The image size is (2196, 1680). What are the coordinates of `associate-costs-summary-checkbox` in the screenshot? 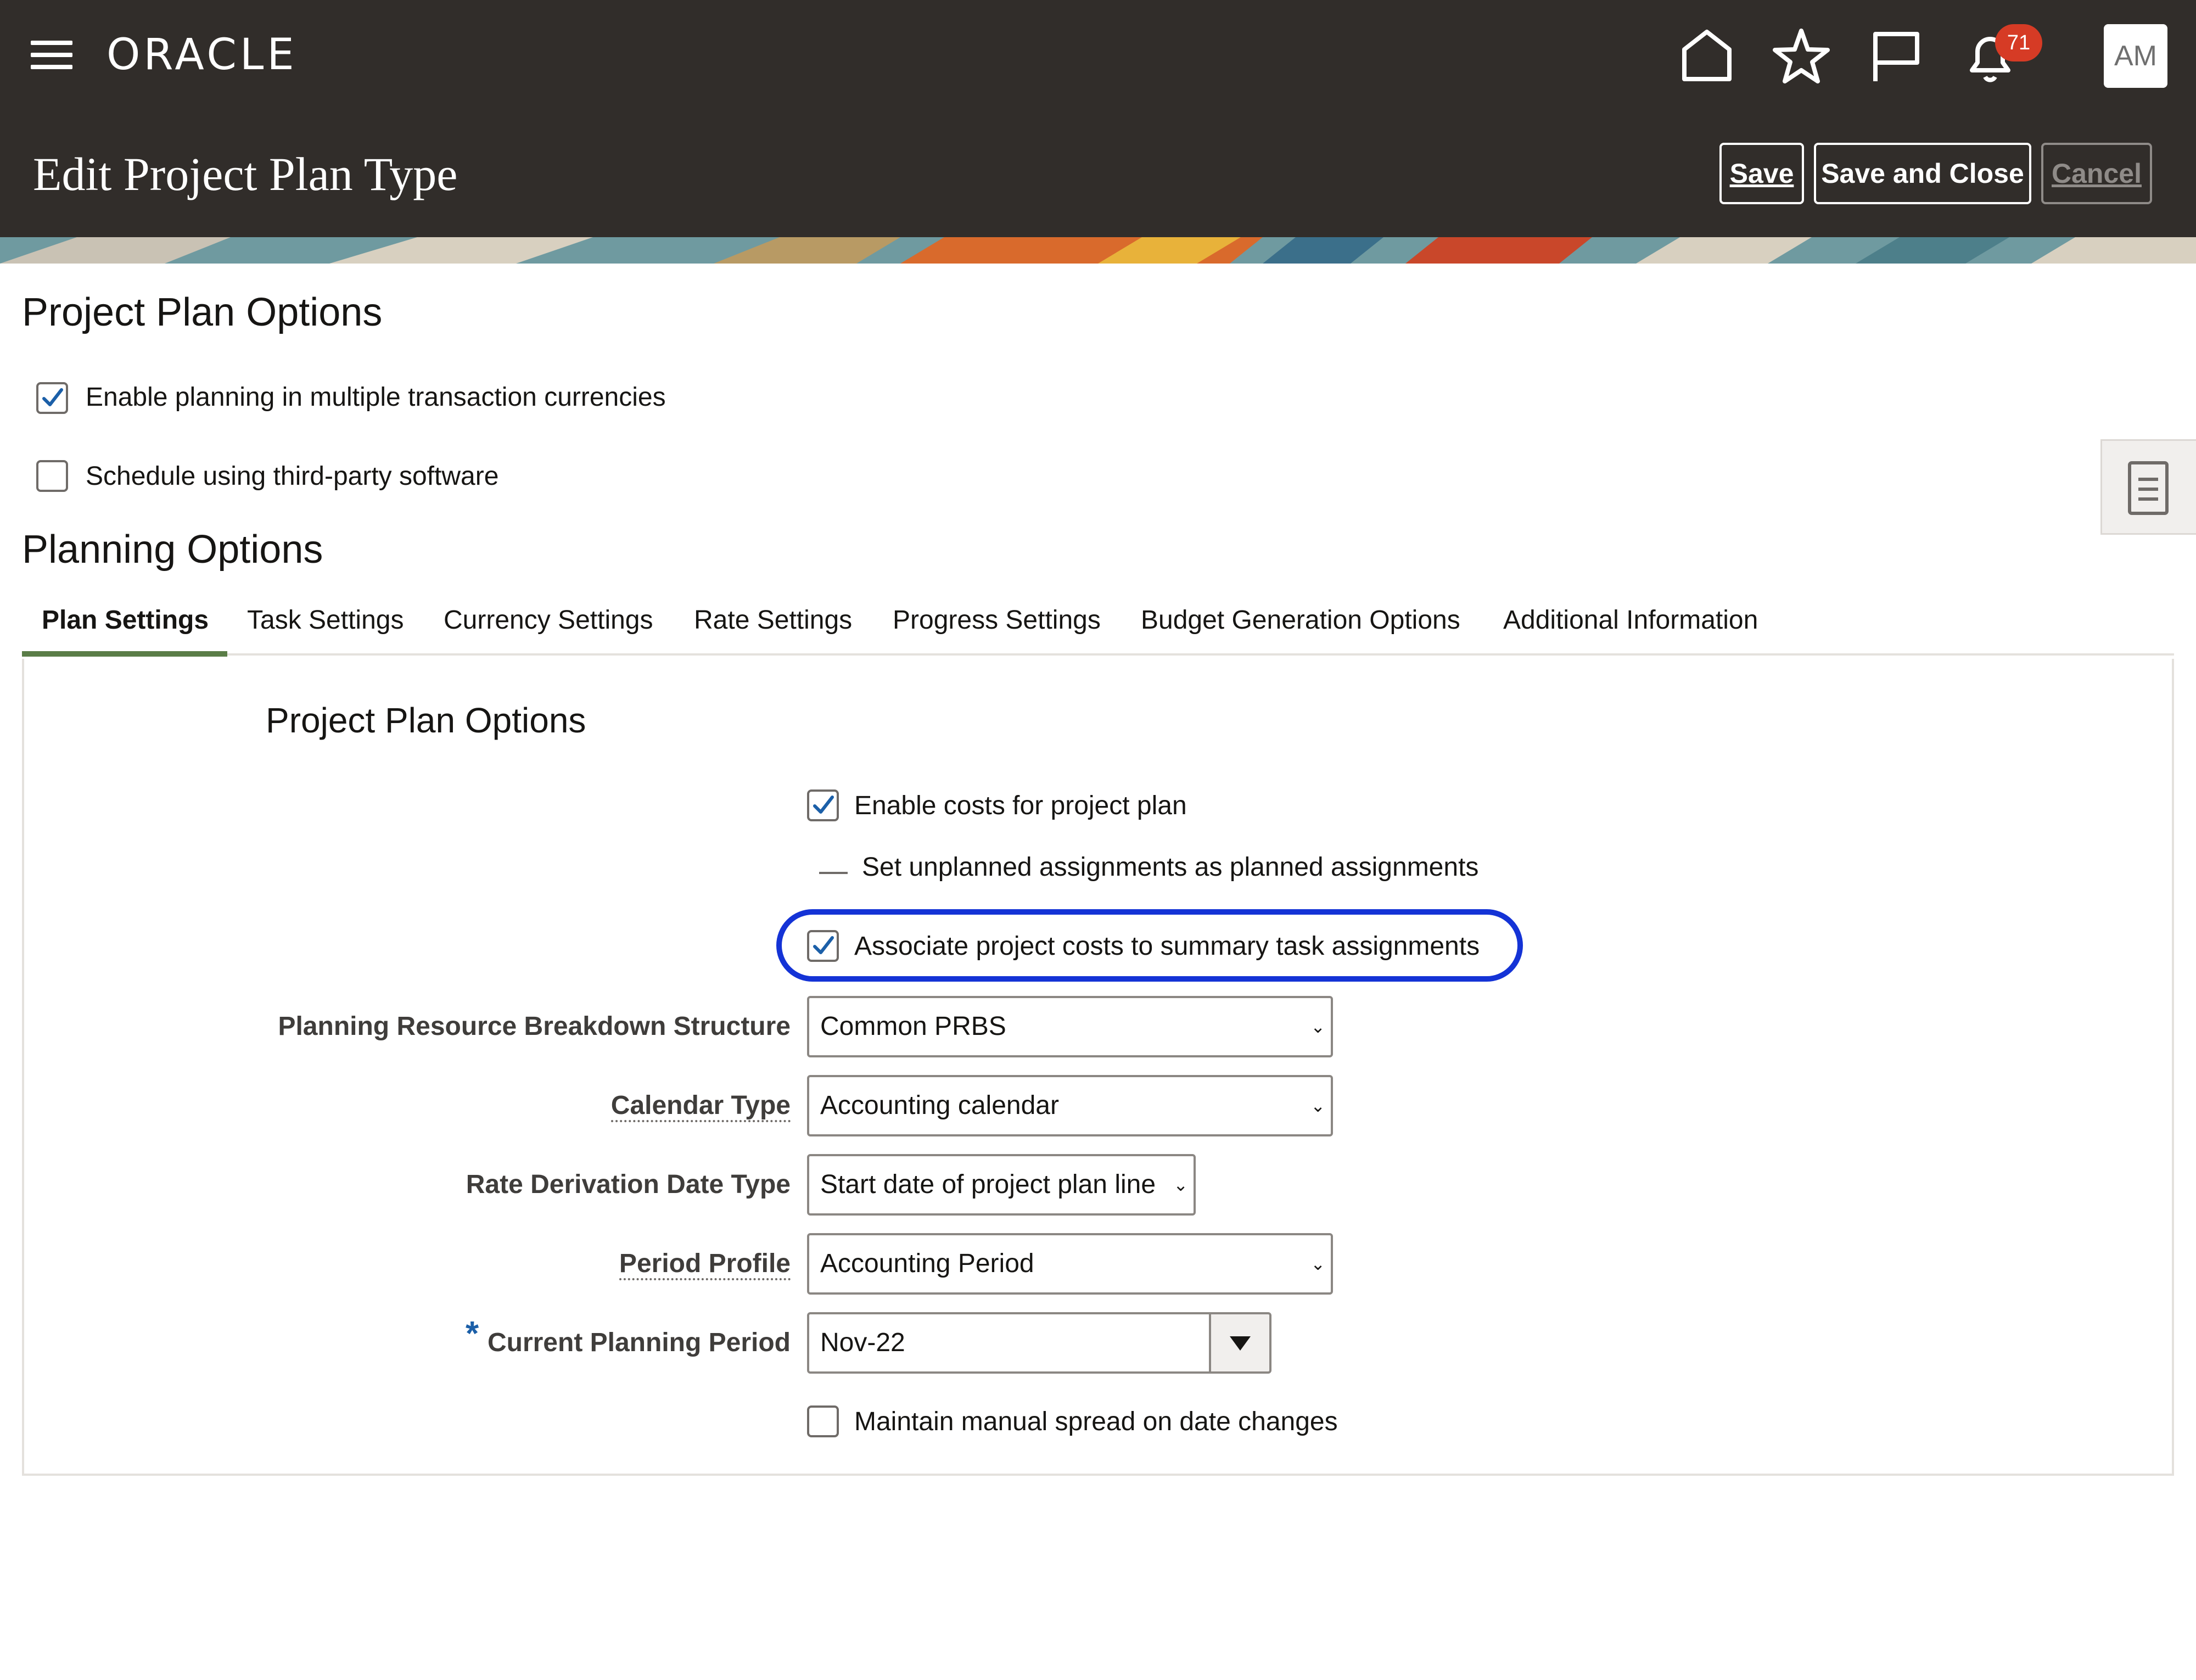 It's located at (823, 946).